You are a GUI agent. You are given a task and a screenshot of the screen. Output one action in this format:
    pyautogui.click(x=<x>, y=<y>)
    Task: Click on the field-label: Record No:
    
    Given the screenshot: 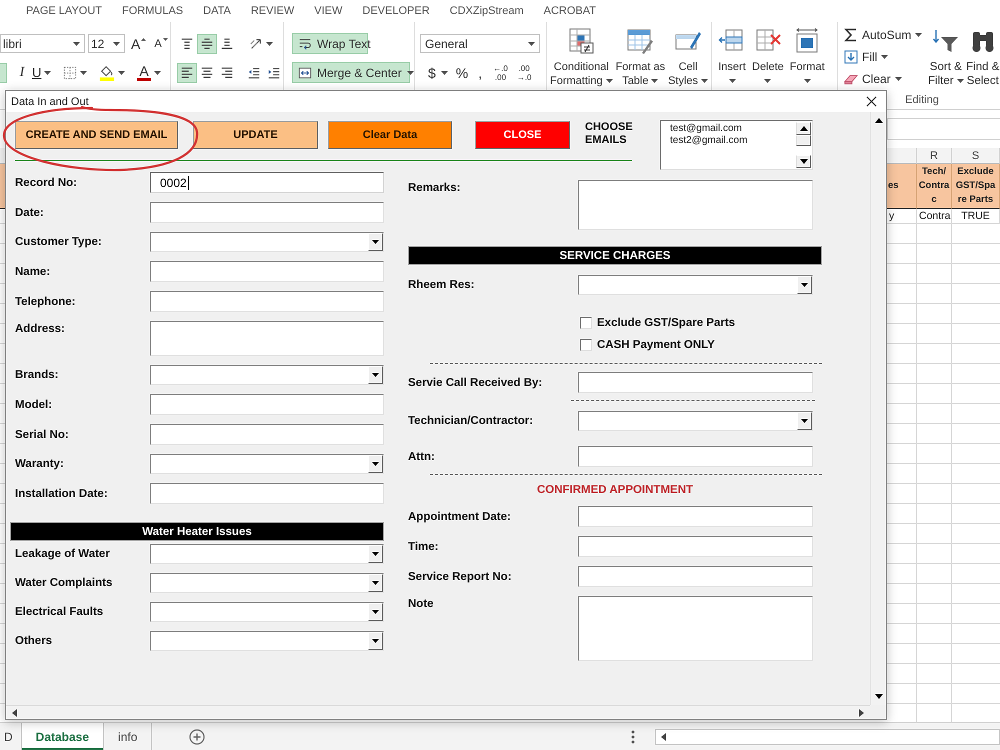 What is the action you would take?
    pyautogui.click(x=46, y=182)
    